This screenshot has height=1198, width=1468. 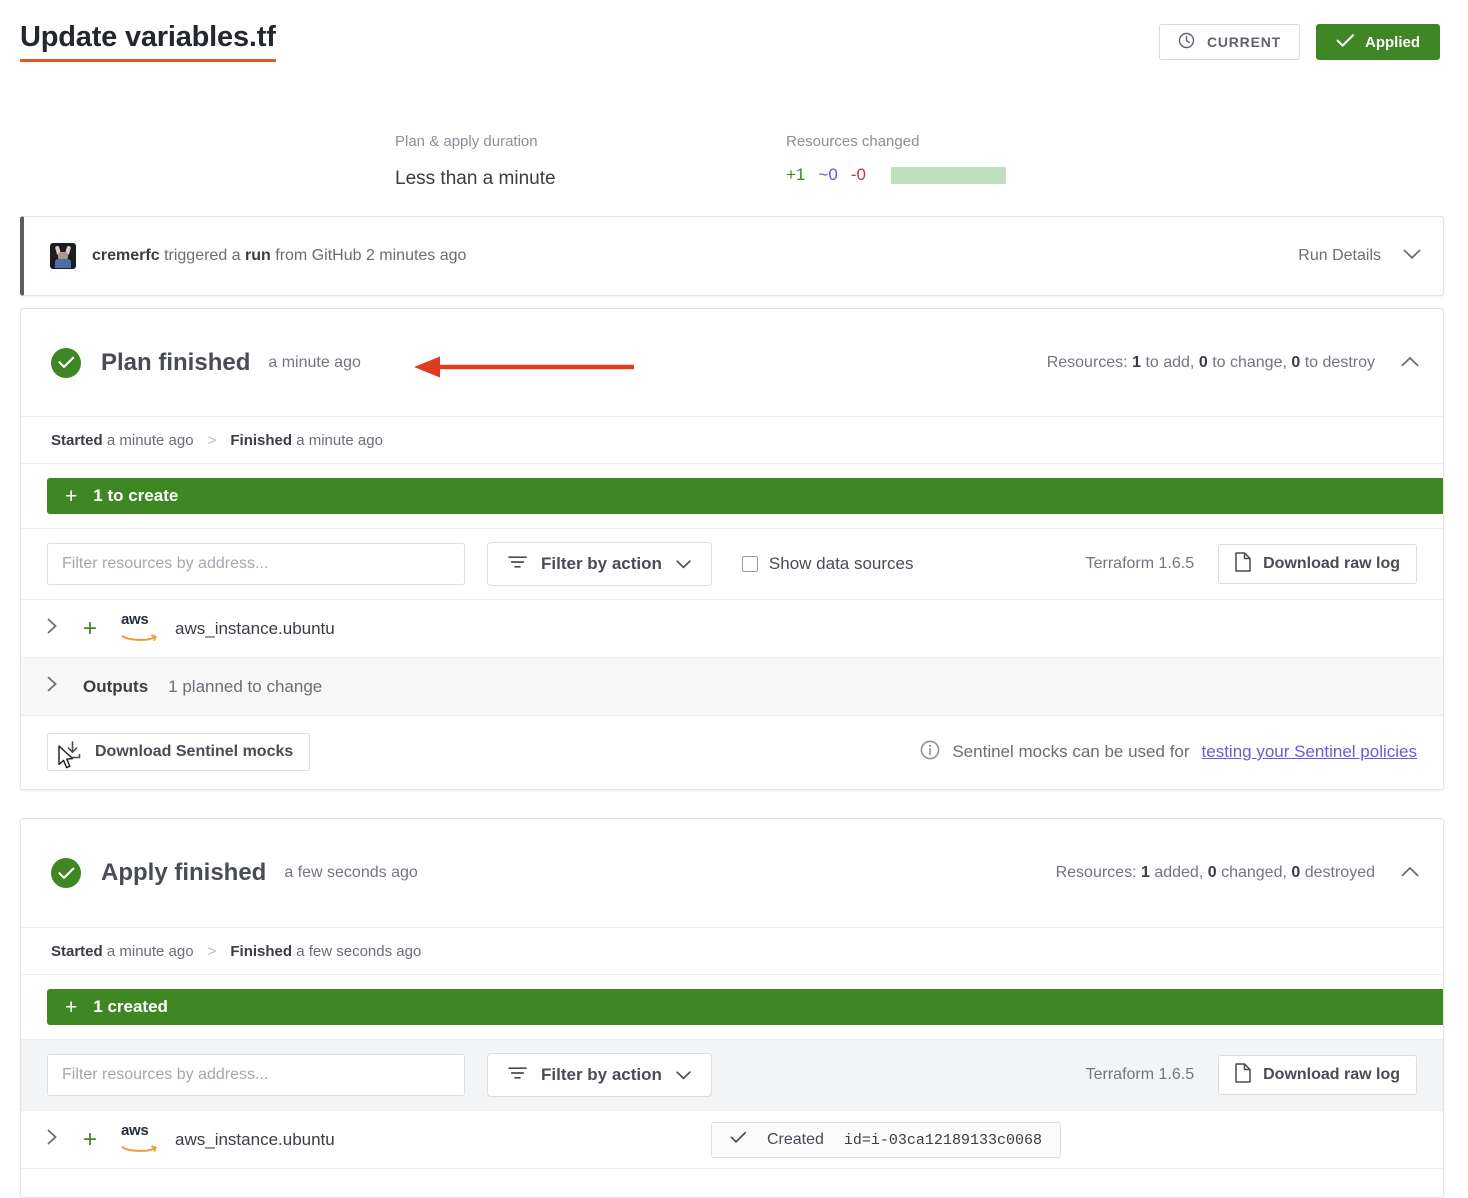 What do you see at coordinates (896, 159) in the screenshot?
I see `resources-changed-block: Resources changed +1 ~0 -0` at bounding box center [896, 159].